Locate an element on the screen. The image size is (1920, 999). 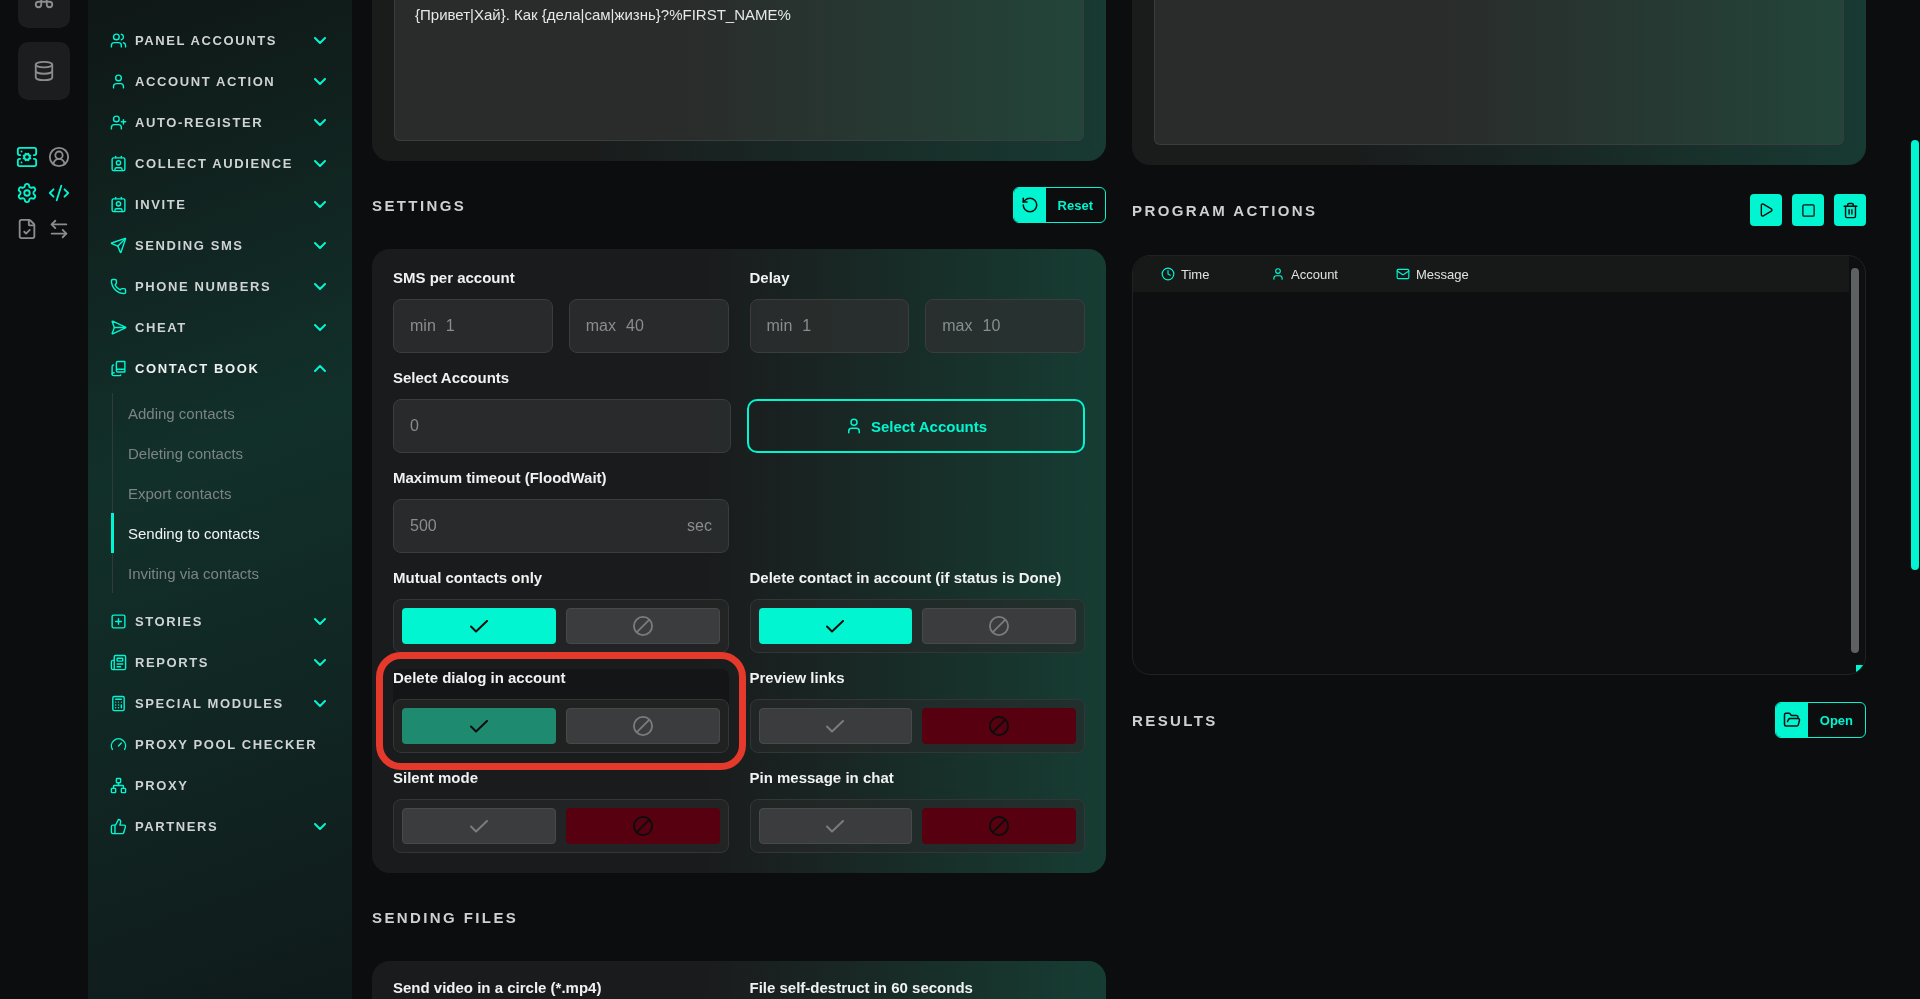
field-label: Mutual contacts only is located at coordinates (468, 579).